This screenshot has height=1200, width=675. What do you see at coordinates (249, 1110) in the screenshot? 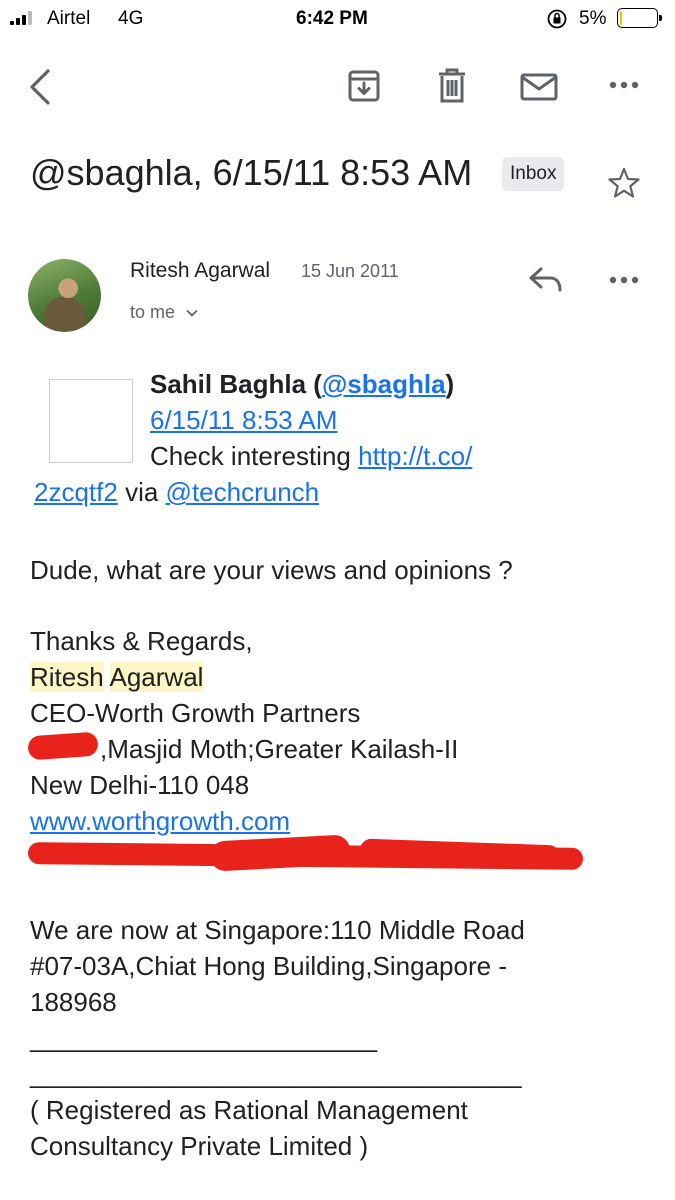
I see `registered-line1: ( Registered as Rational Management` at bounding box center [249, 1110].